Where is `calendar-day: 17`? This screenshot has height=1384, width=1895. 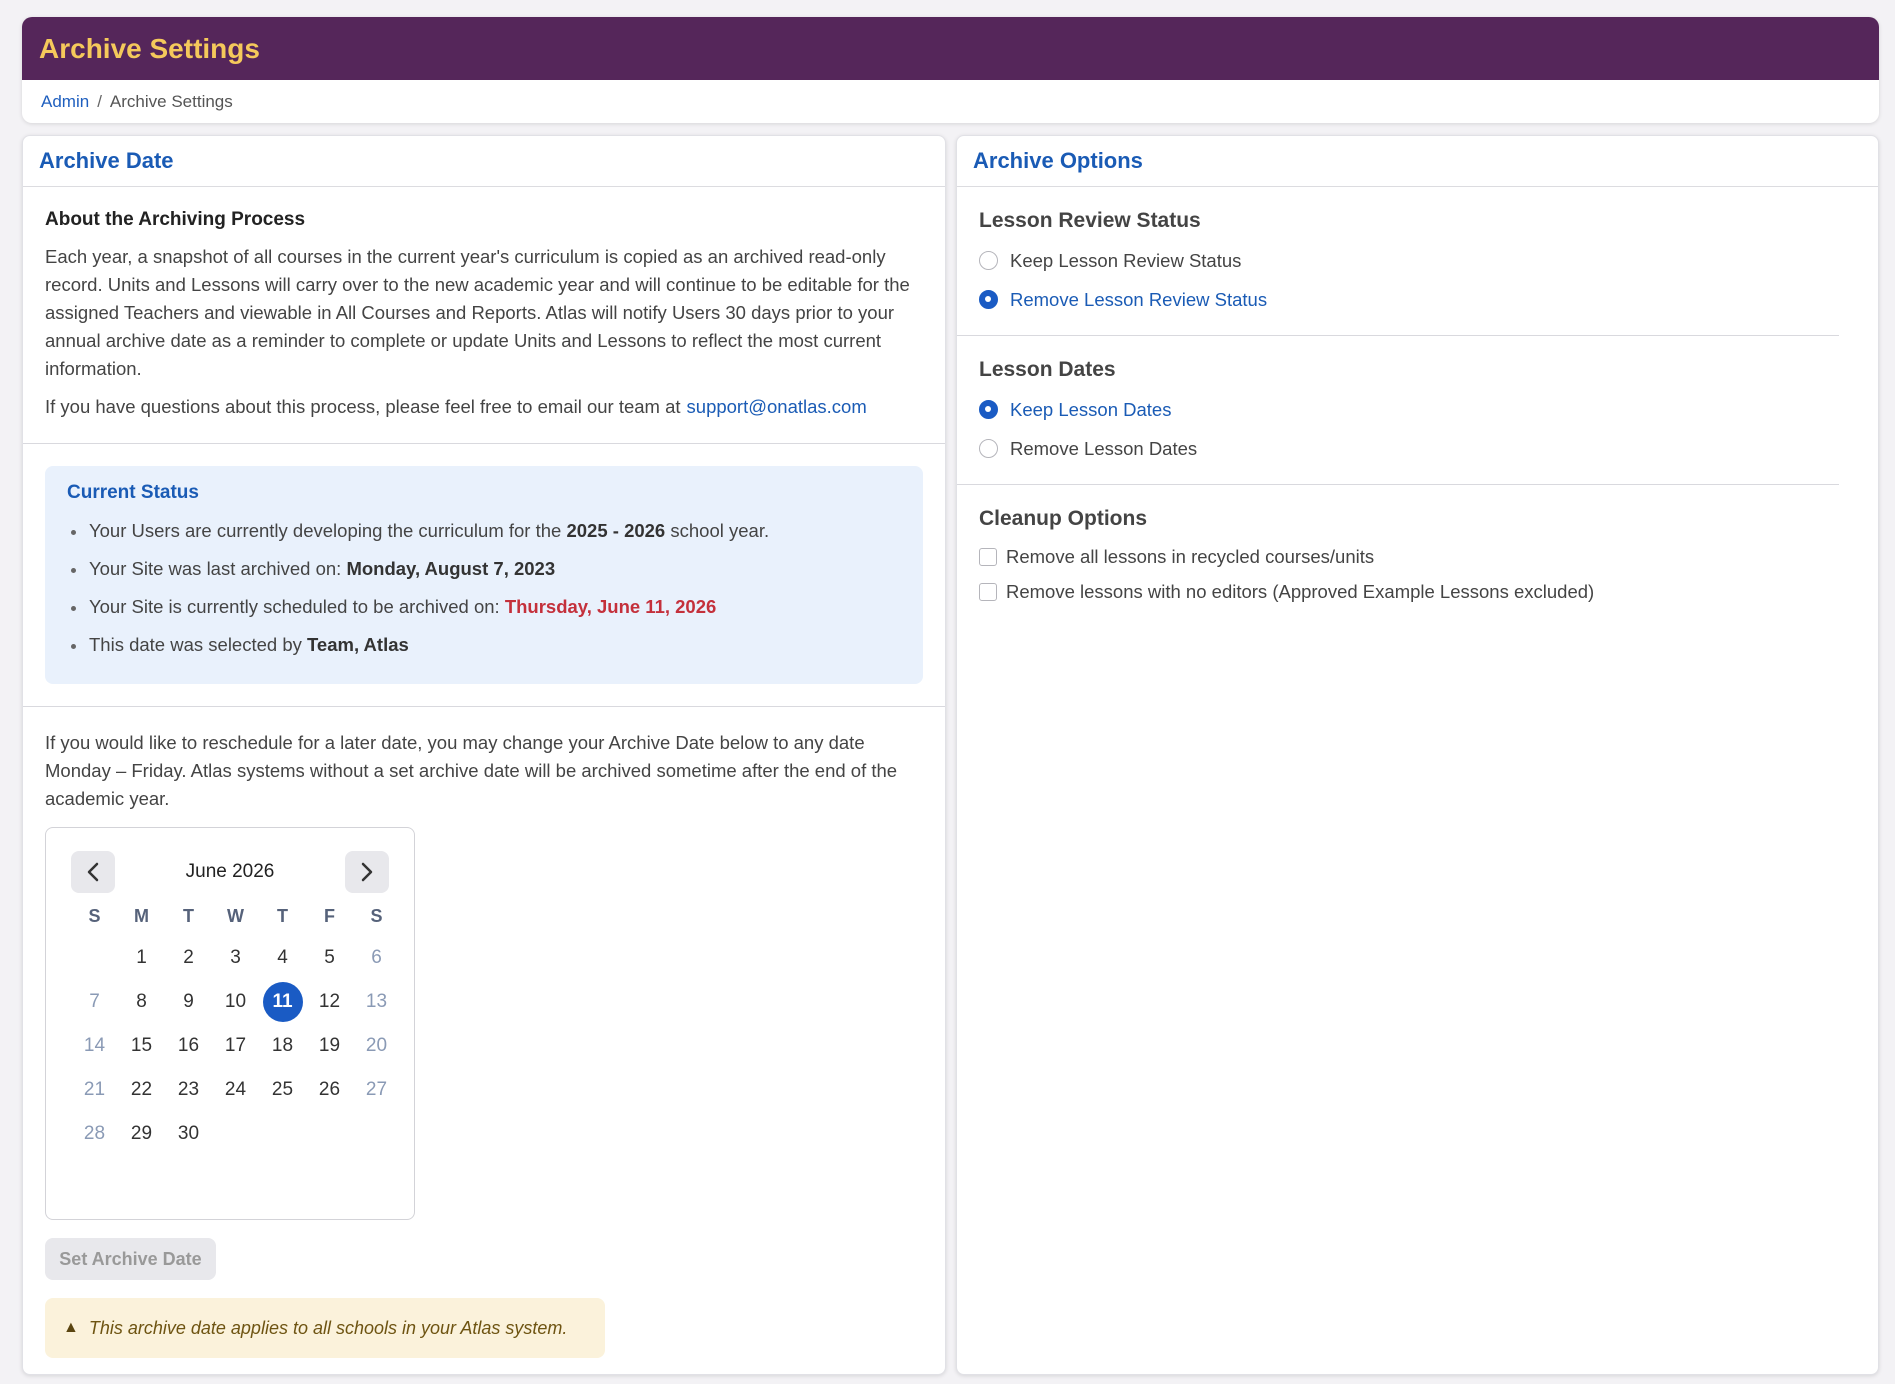 calendar-day: 17 is located at coordinates (235, 1046).